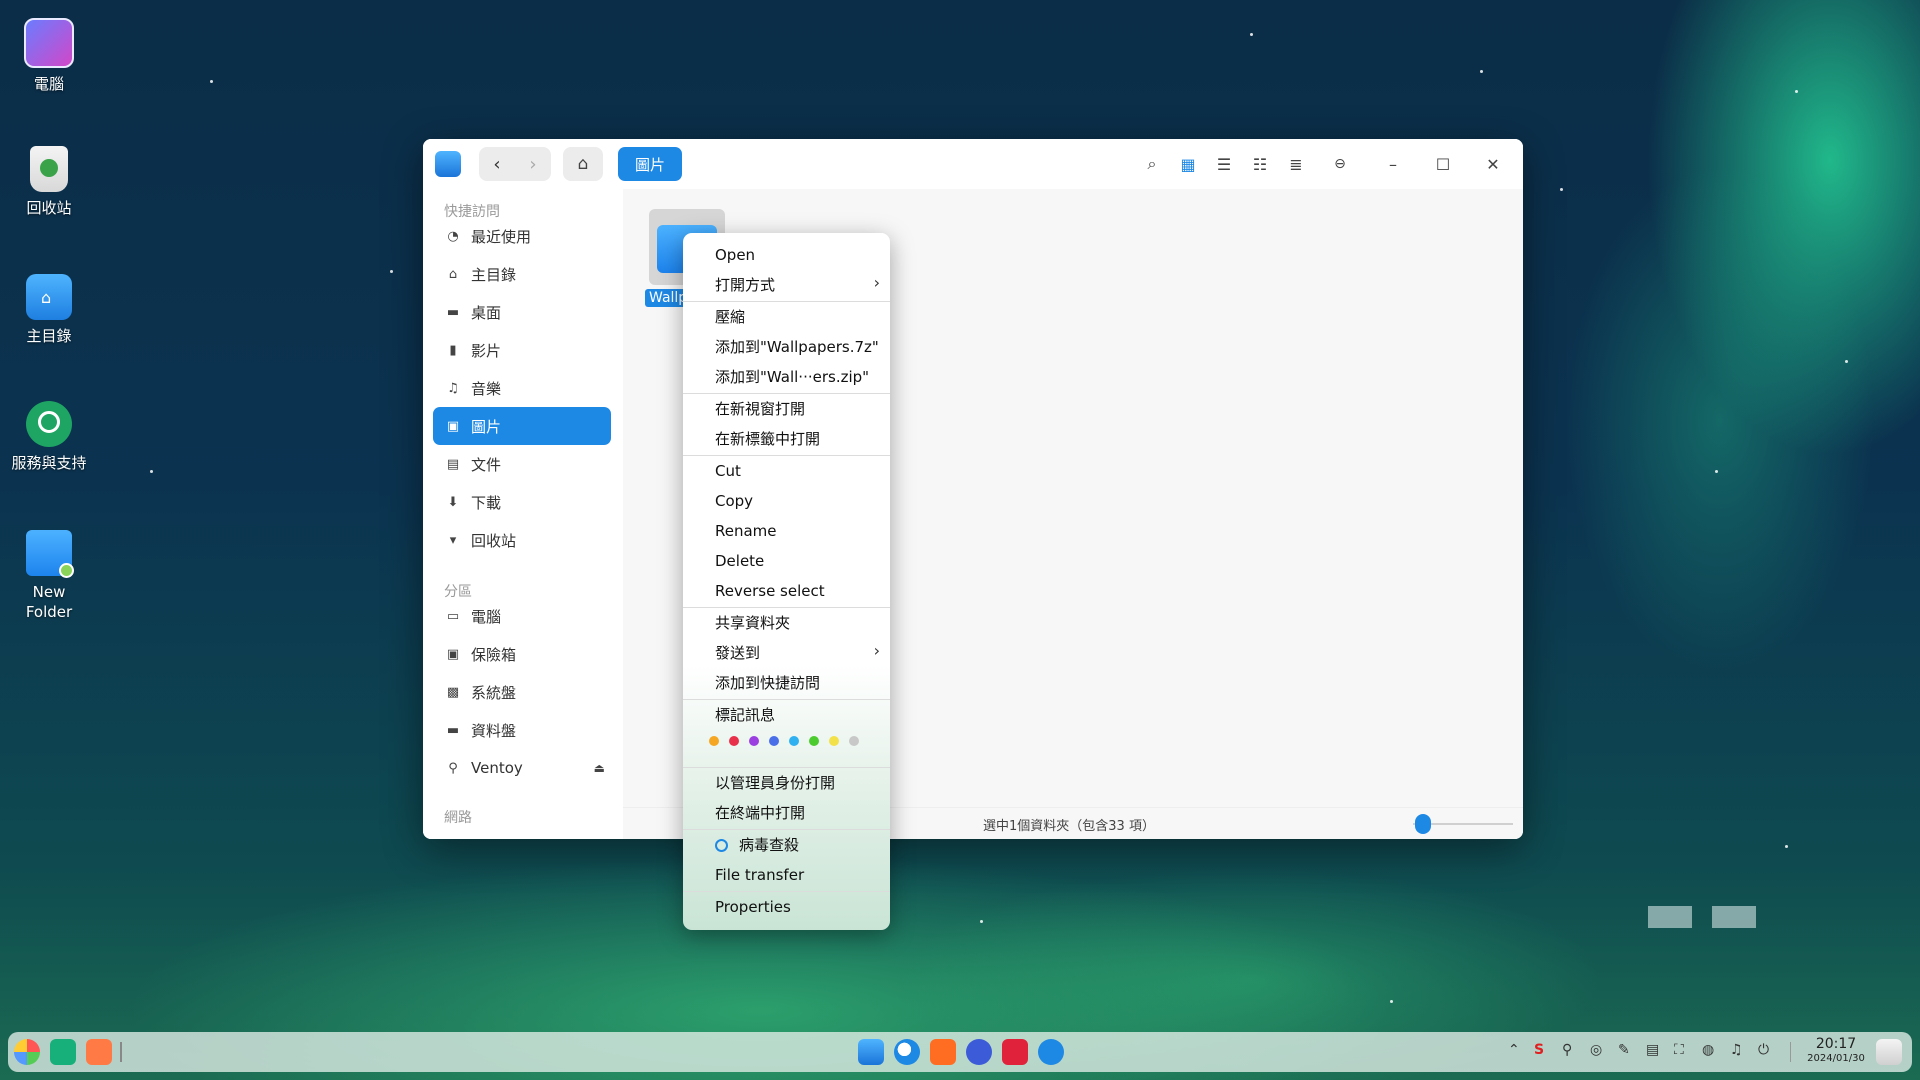 Image resolution: width=1920 pixels, height=1080 pixels. I want to click on document-icon: ▤, so click(453, 464).